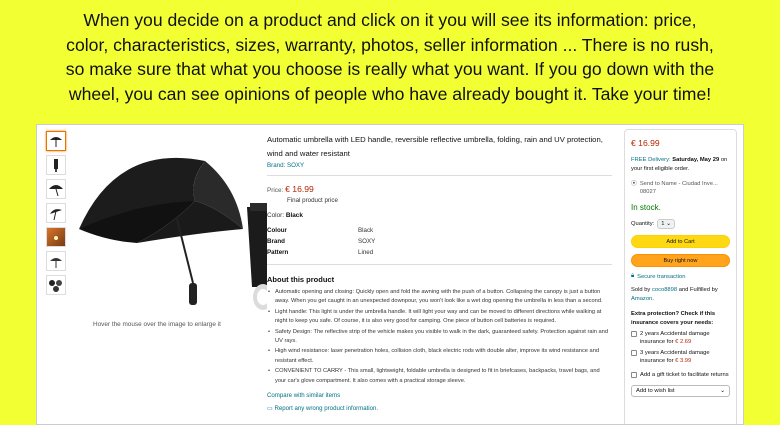 The image size is (780, 425). What do you see at coordinates (645, 143) in the screenshot?
I see `buybox-price: € 16.99` at bounding box center [645, 143].